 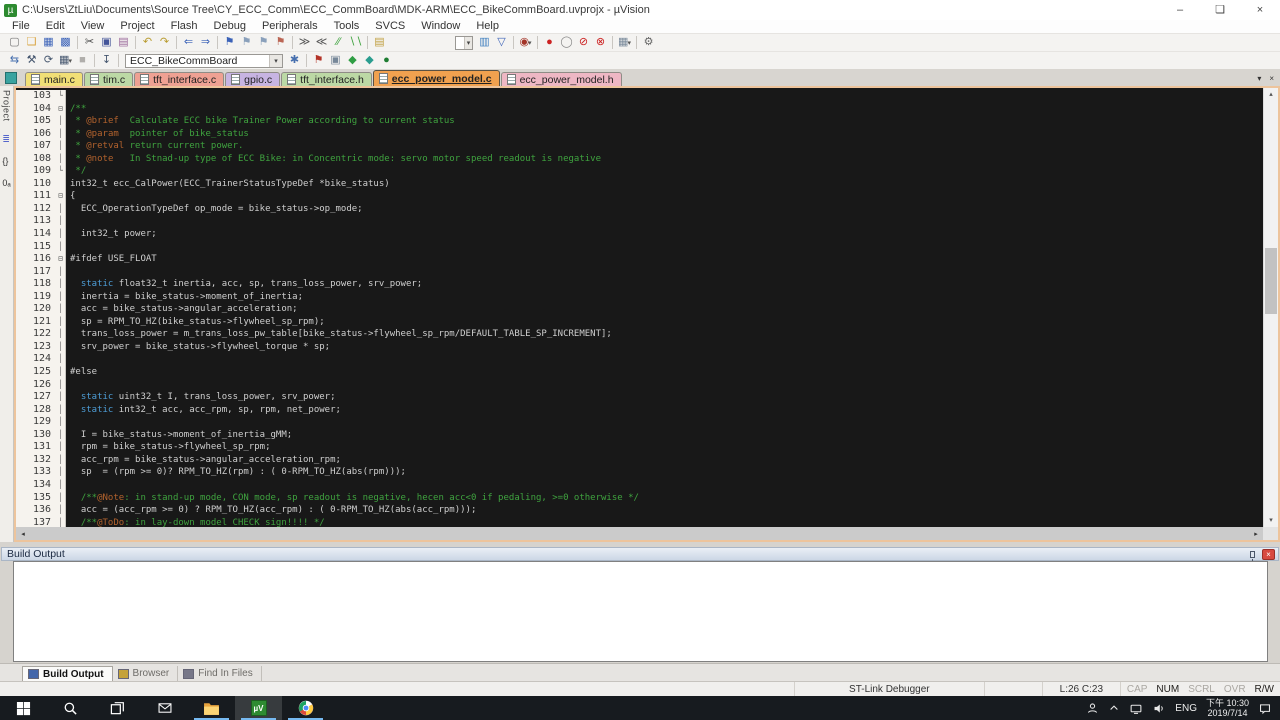 I want to click on tab-tft_interface.c: tft_interface.c, so click(x=179, y=79).